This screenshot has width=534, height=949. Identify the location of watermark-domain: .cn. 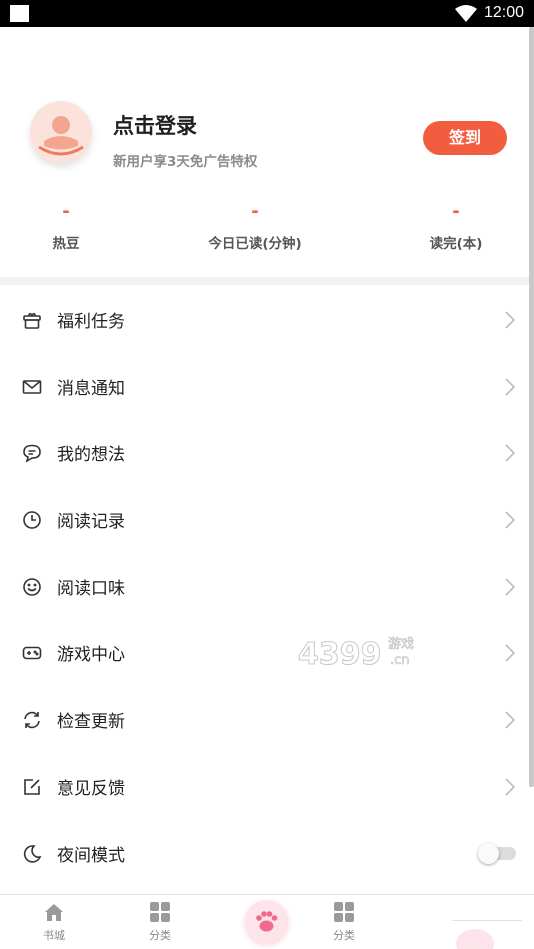
(400, 660).